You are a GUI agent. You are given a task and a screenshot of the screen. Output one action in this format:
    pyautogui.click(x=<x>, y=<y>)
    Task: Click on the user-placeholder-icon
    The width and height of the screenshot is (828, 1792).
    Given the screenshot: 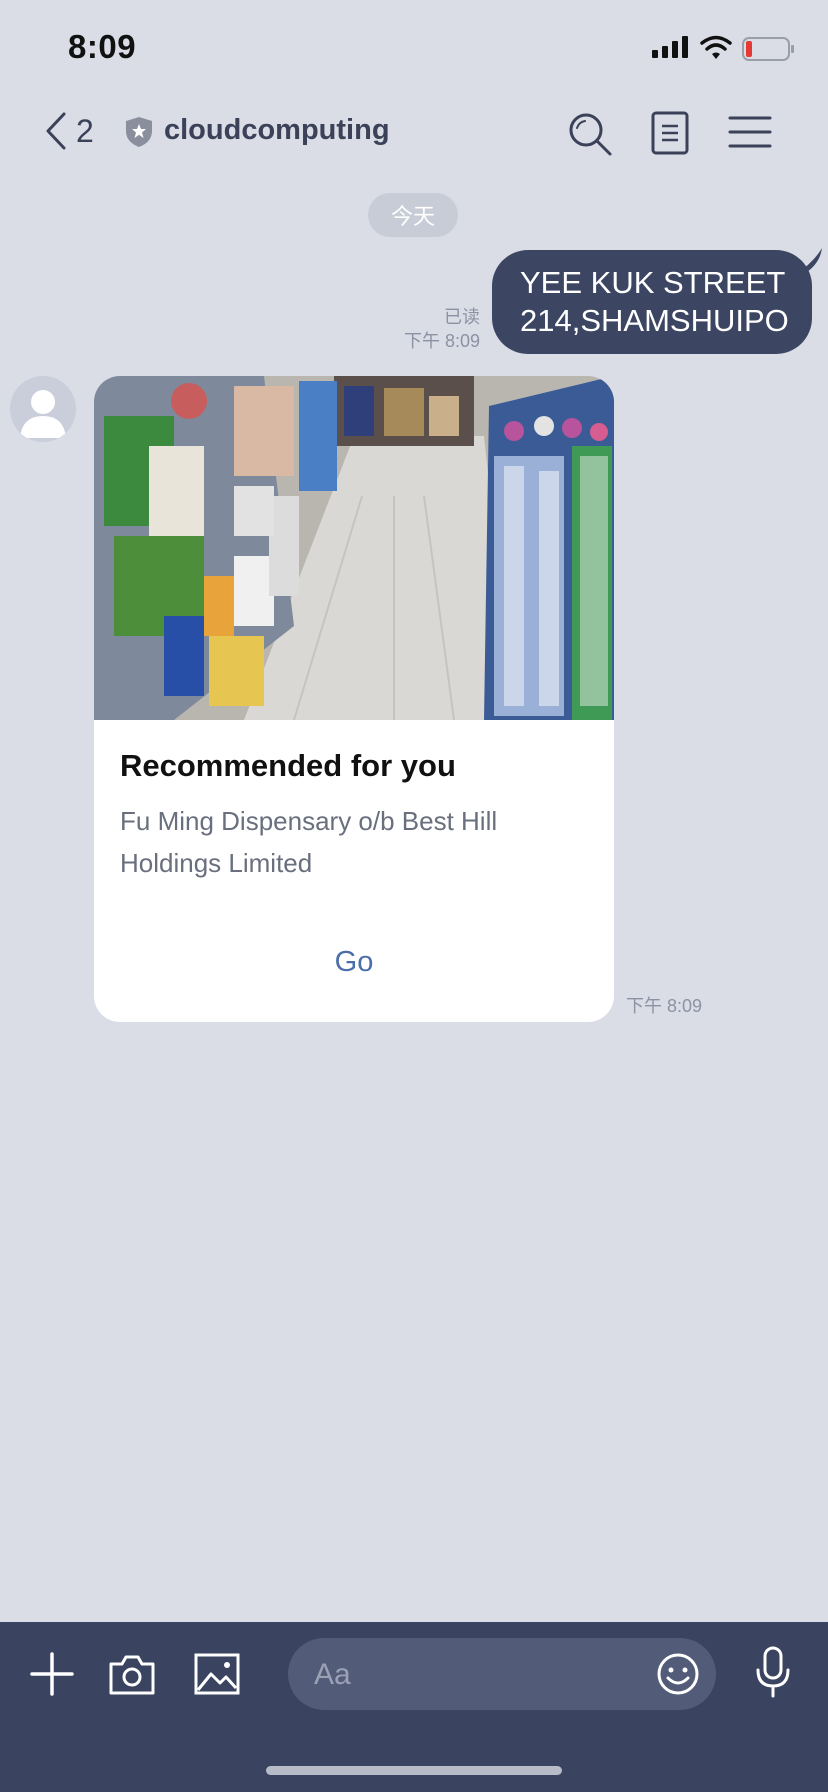 What is the action you would take?
    pyautogui.click(x=43, y=414)
    